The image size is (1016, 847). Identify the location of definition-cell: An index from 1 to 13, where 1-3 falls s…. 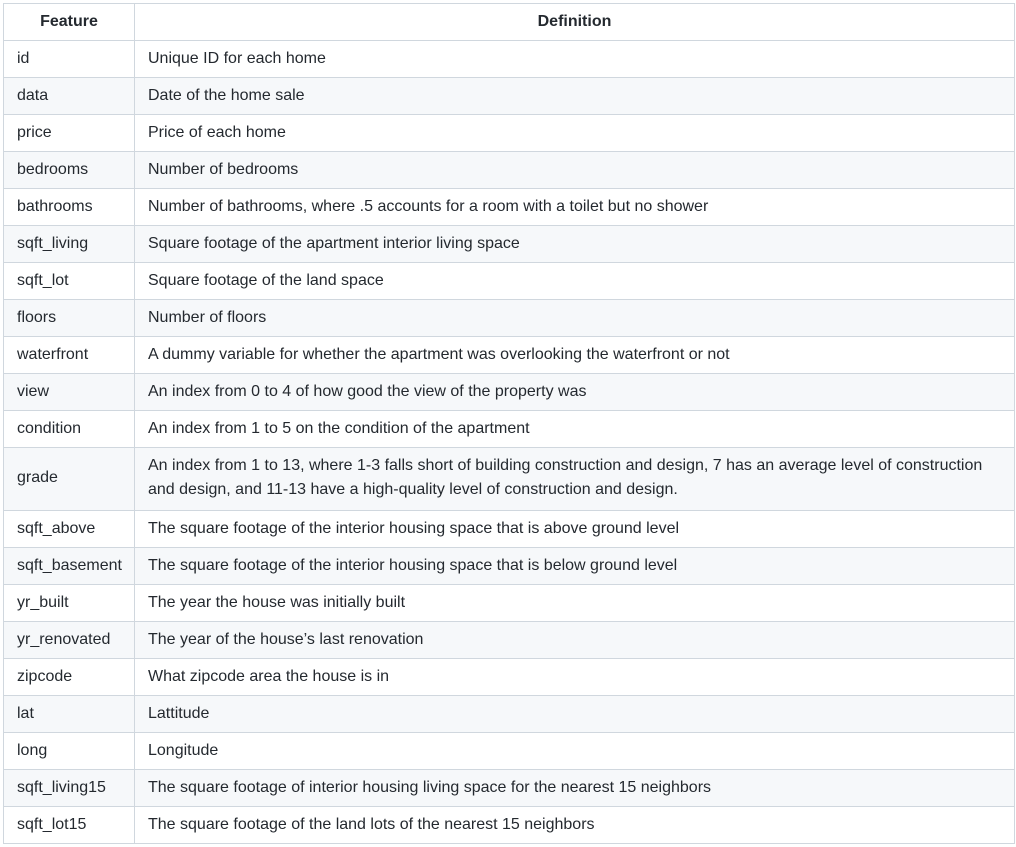
(574, 479).